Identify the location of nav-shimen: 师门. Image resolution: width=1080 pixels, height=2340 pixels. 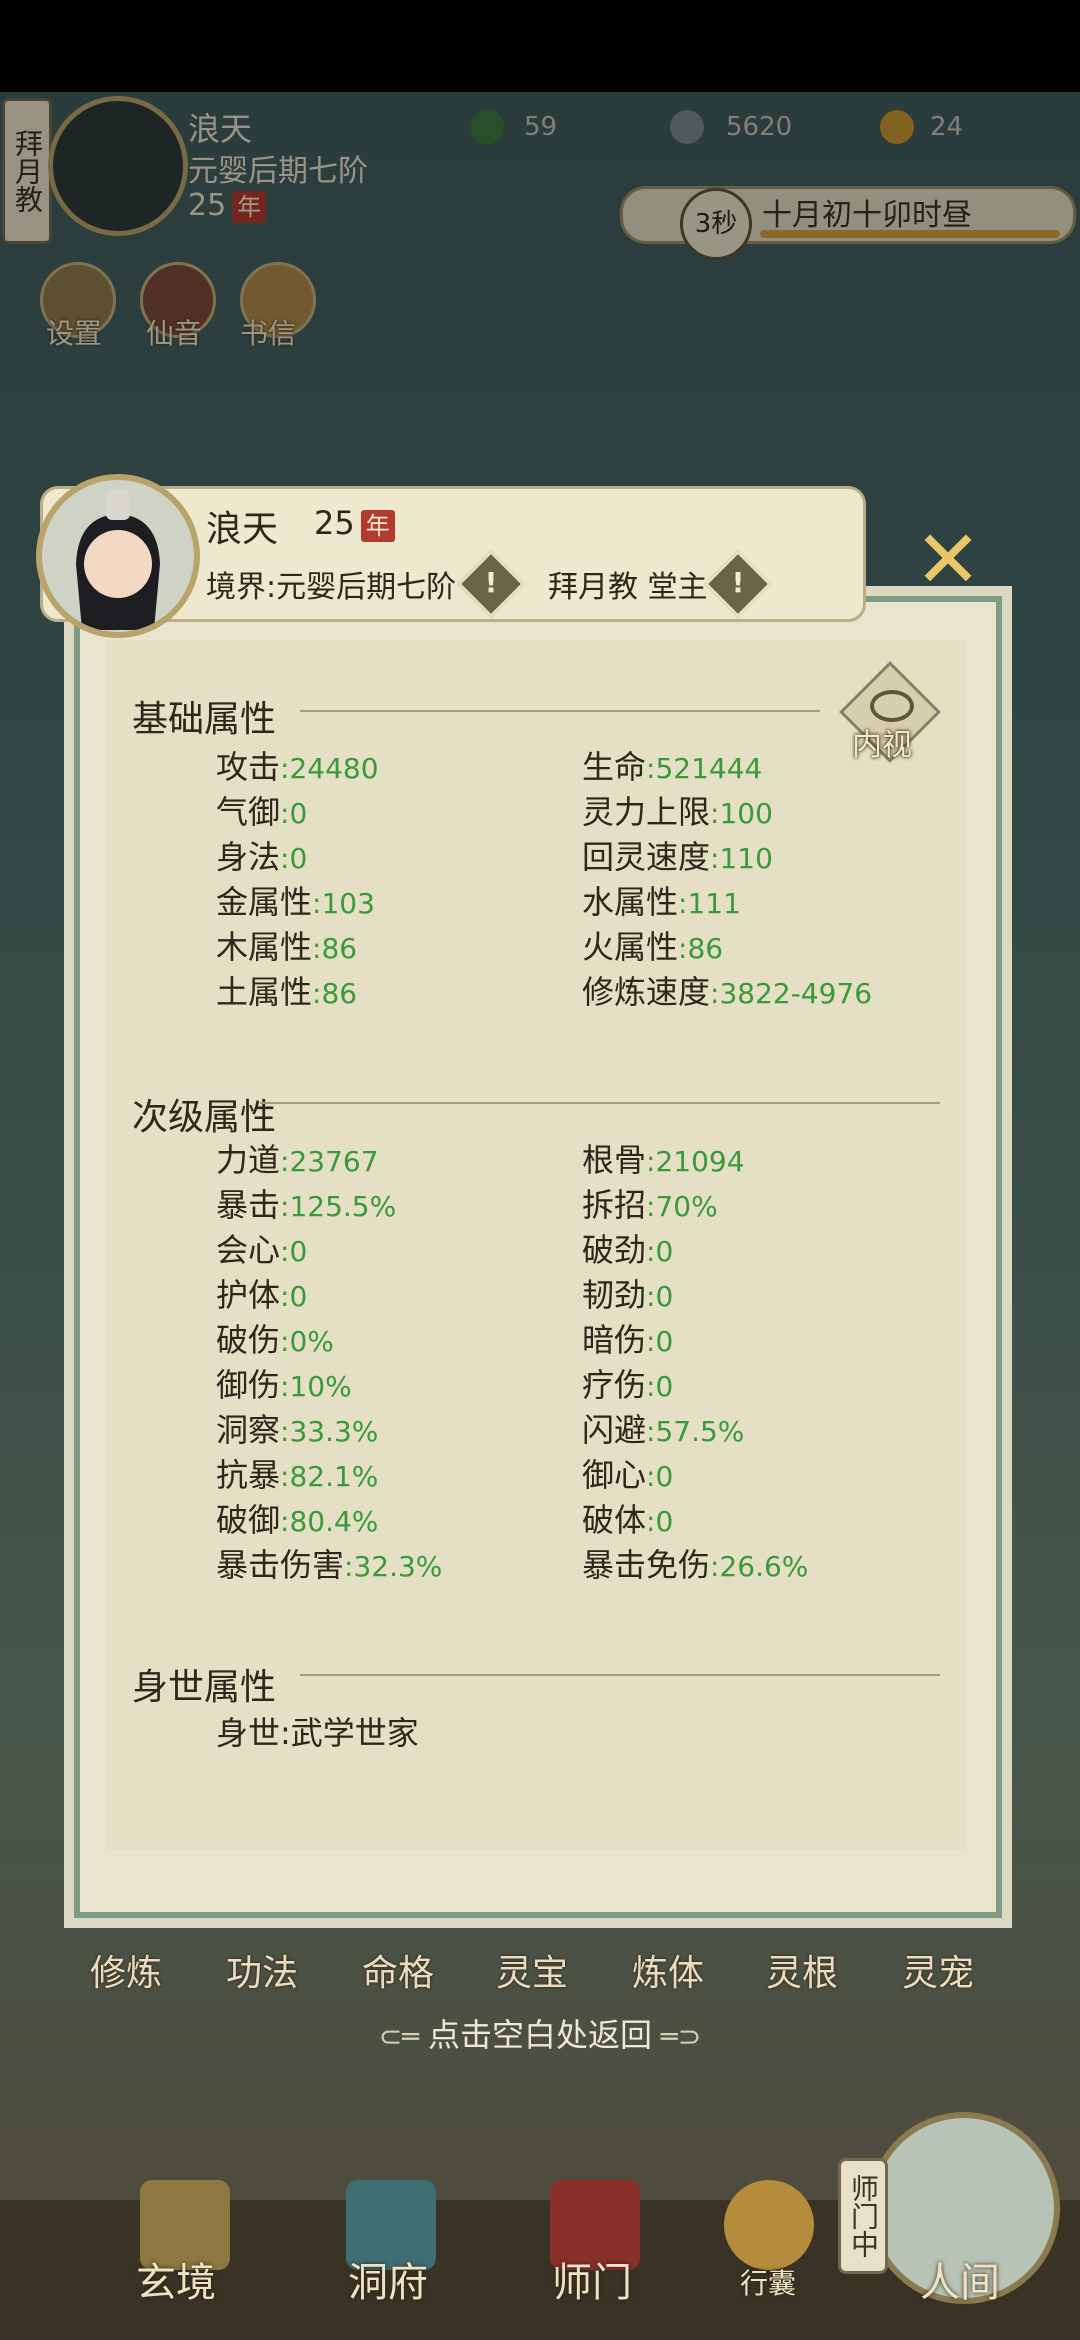
(592, 2279).